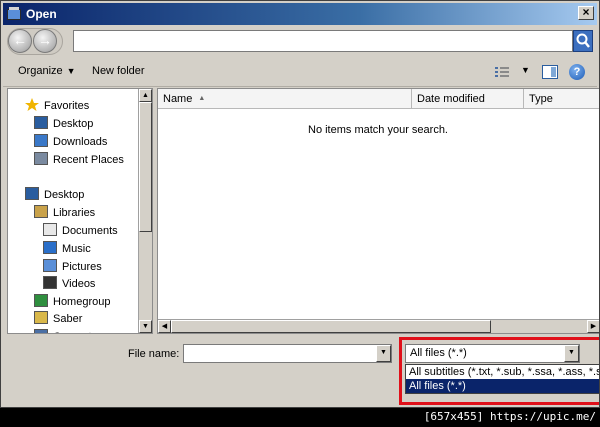 Image resolution: width=600 pixels, height=427 pixels. Describe the element at coordinates (41, 300) in the screenshot. I see `homegroup-icon` at that location.